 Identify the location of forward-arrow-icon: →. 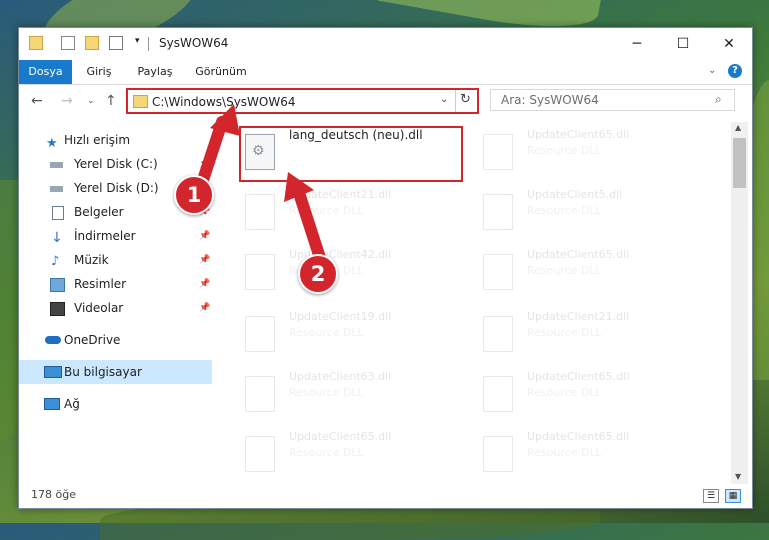
(67, 101).